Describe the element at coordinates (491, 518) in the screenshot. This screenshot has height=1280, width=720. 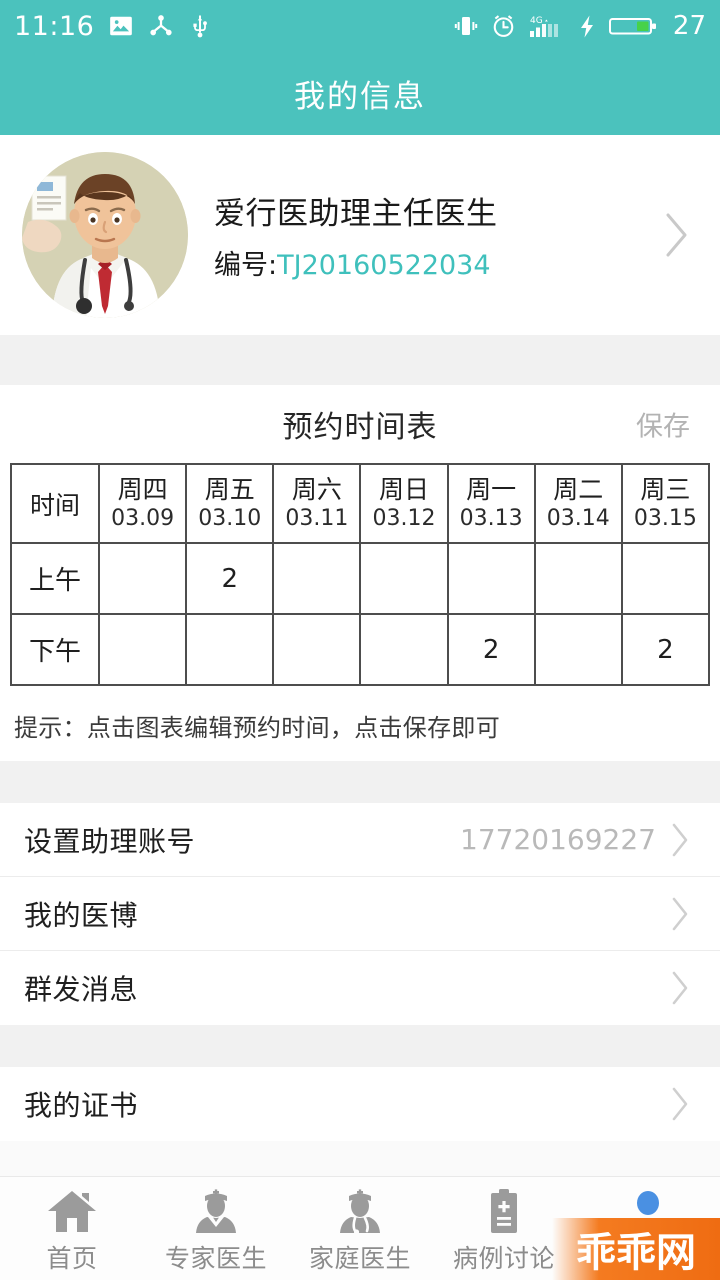
I see `header-day-date: 03.13` at that location.